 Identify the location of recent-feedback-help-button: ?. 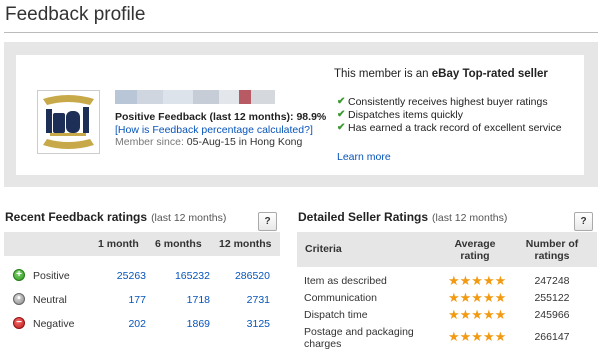
(267, 221).